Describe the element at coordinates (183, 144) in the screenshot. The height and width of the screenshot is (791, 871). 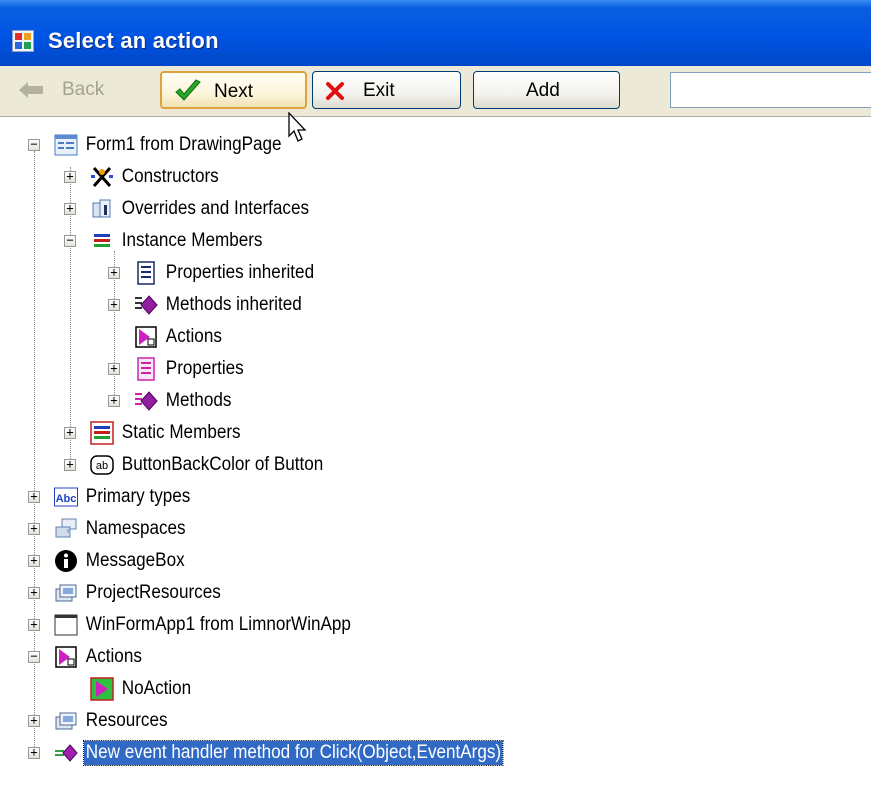
I see `tree-node-label: Form1 from DrawingPage` at that location.